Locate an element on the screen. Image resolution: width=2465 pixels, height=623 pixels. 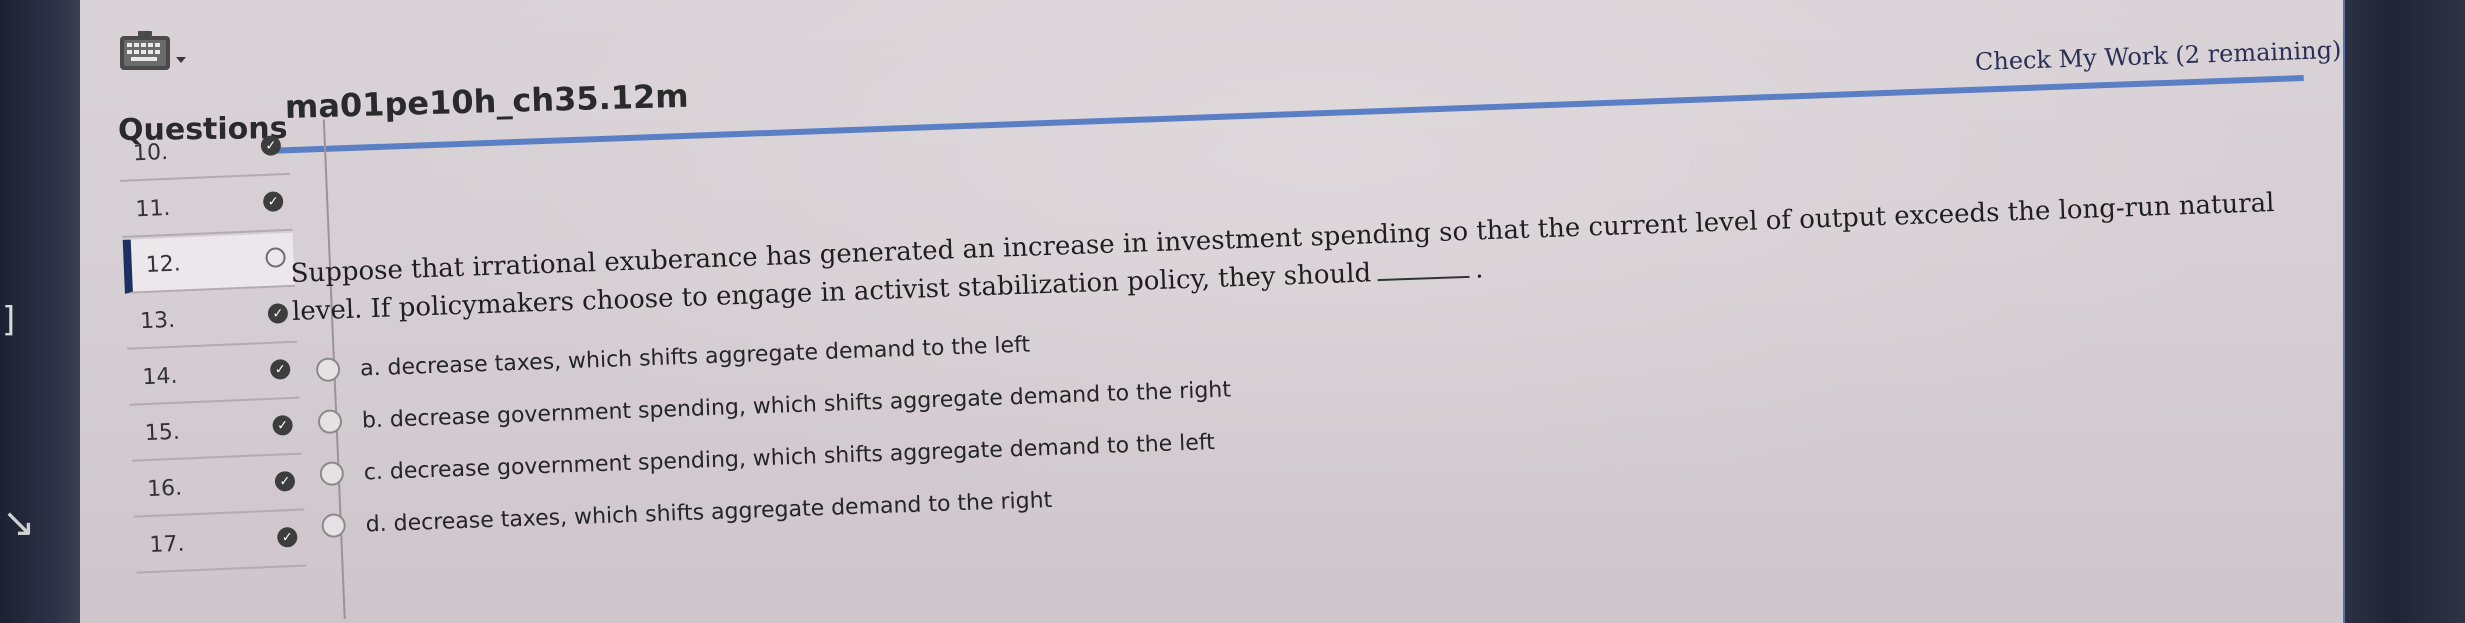
question-number: 11. is located at coordinates (152, 209).